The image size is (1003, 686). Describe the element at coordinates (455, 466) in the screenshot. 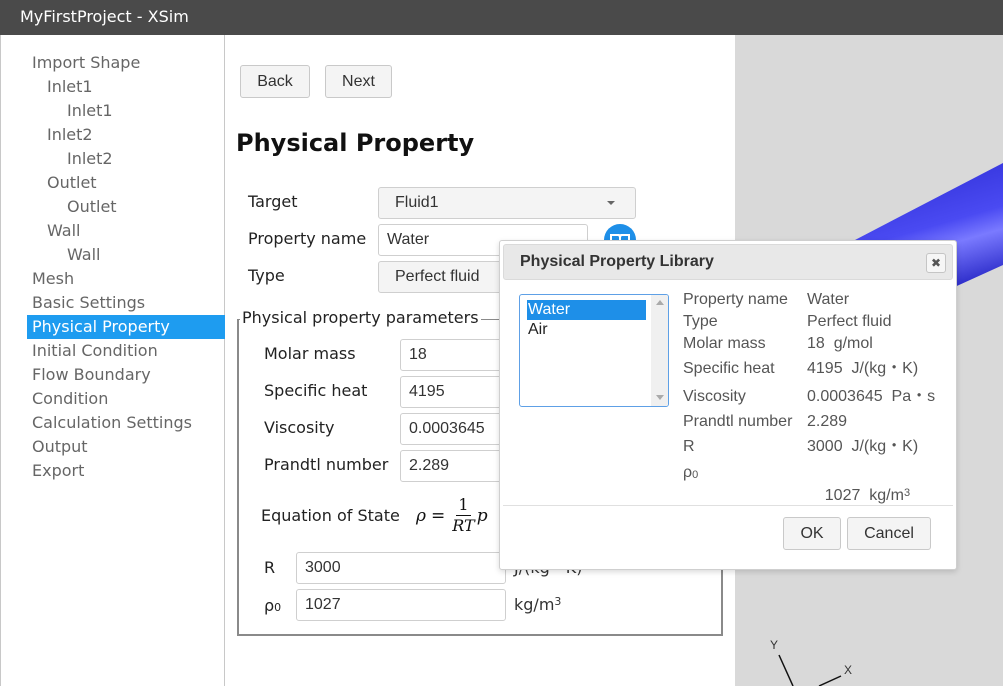

I see `prandtl-number-input: 2.289` at that location.